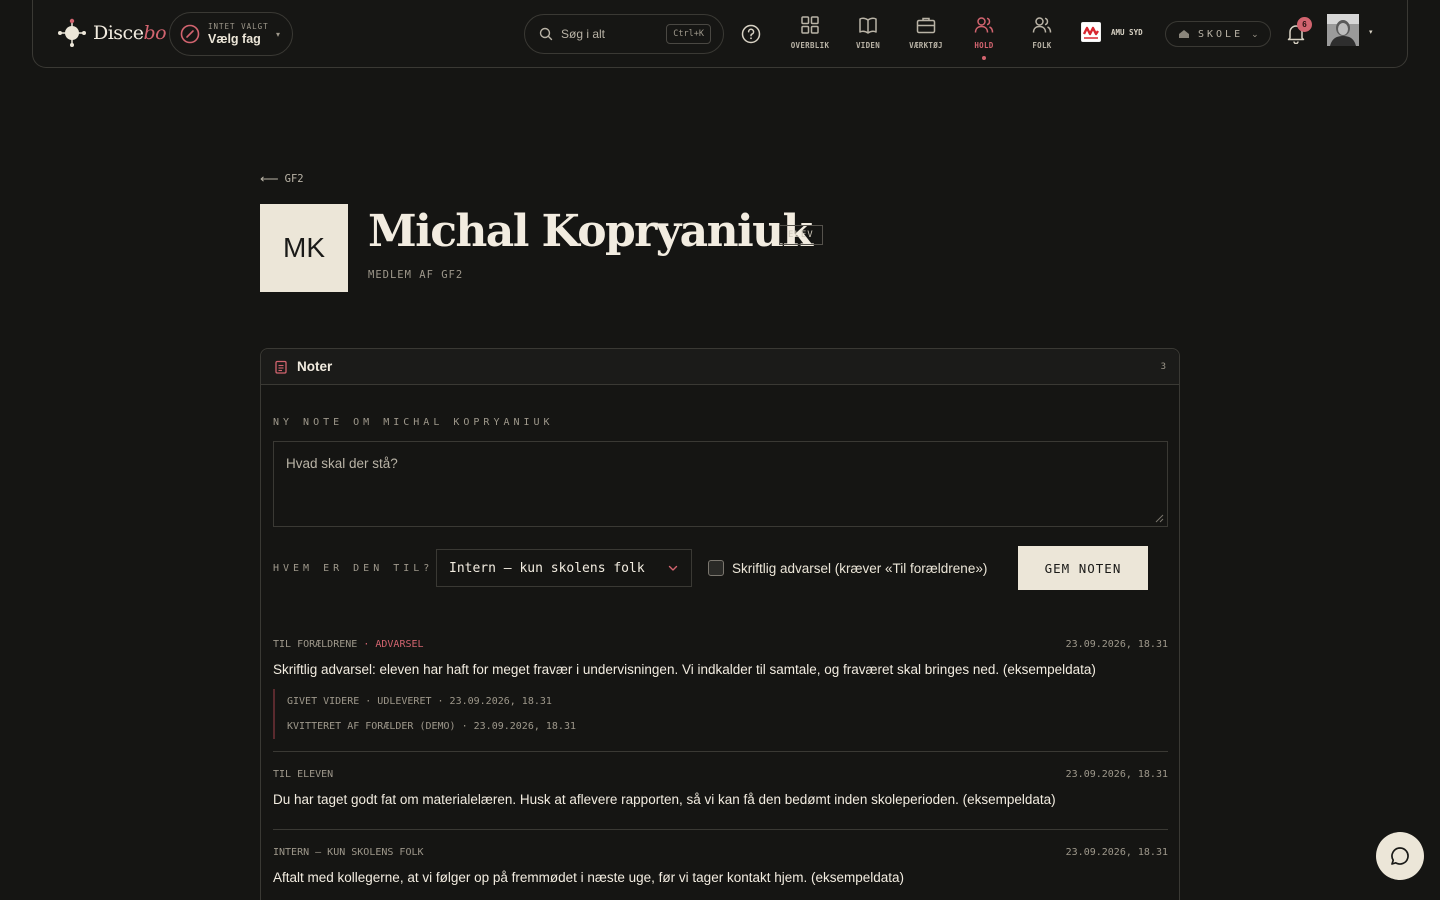 This screenshot has width=1440, height=900. I want to click on audience-select-value: Intern — kun skolens folk, so click(547, 568).